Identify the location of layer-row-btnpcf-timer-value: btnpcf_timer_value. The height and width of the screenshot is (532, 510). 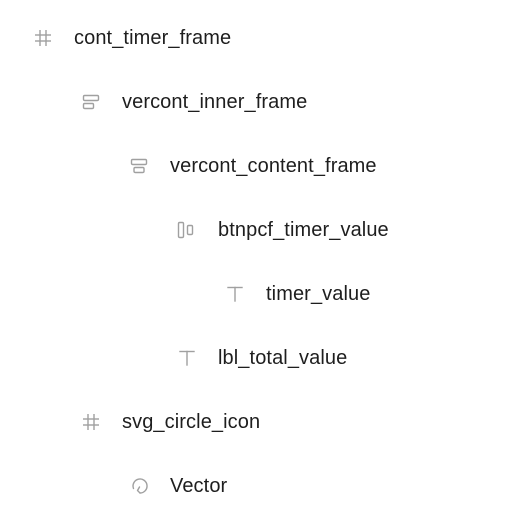
(255, 230).